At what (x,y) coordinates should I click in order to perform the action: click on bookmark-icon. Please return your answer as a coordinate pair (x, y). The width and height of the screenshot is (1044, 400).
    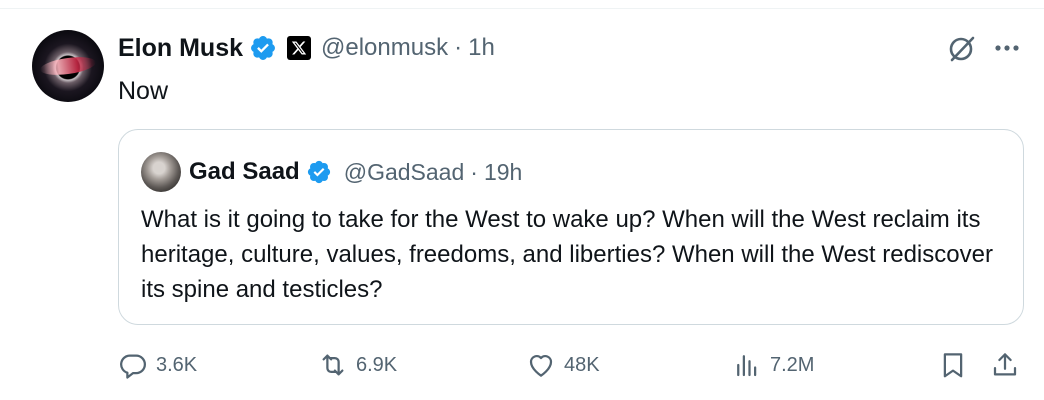
    Looking at the image, I should click on (953, 365).